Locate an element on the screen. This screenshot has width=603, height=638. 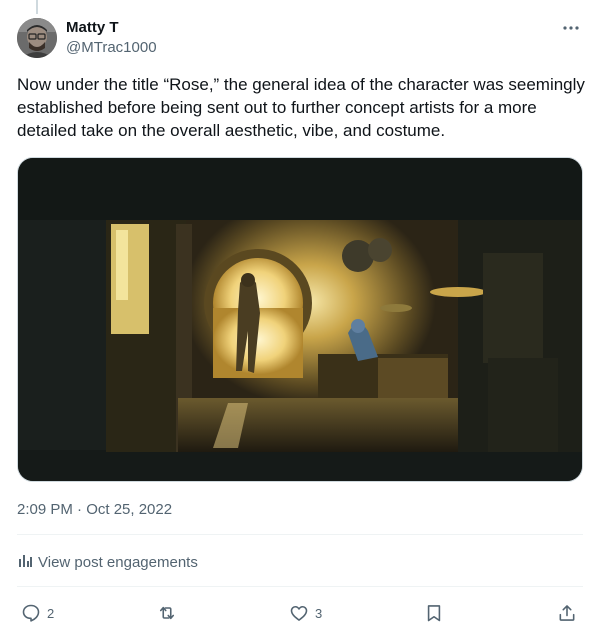
more-icon is located at coordinates (571, 28).